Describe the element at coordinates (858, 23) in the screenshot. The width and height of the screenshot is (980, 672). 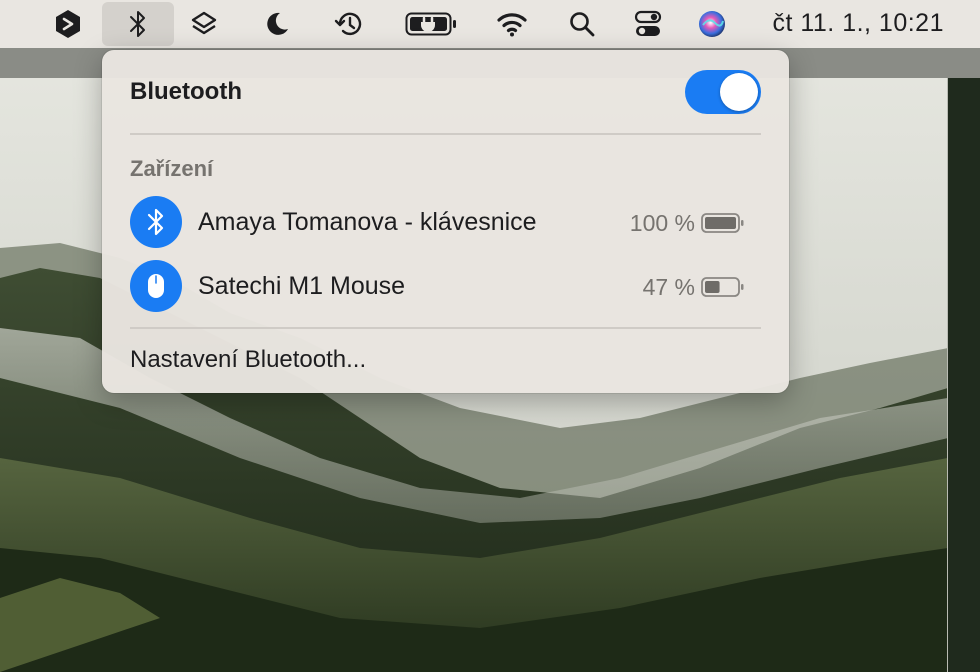
I see `menu-bar-clock: čt 11. 1., 10:21` at that location.